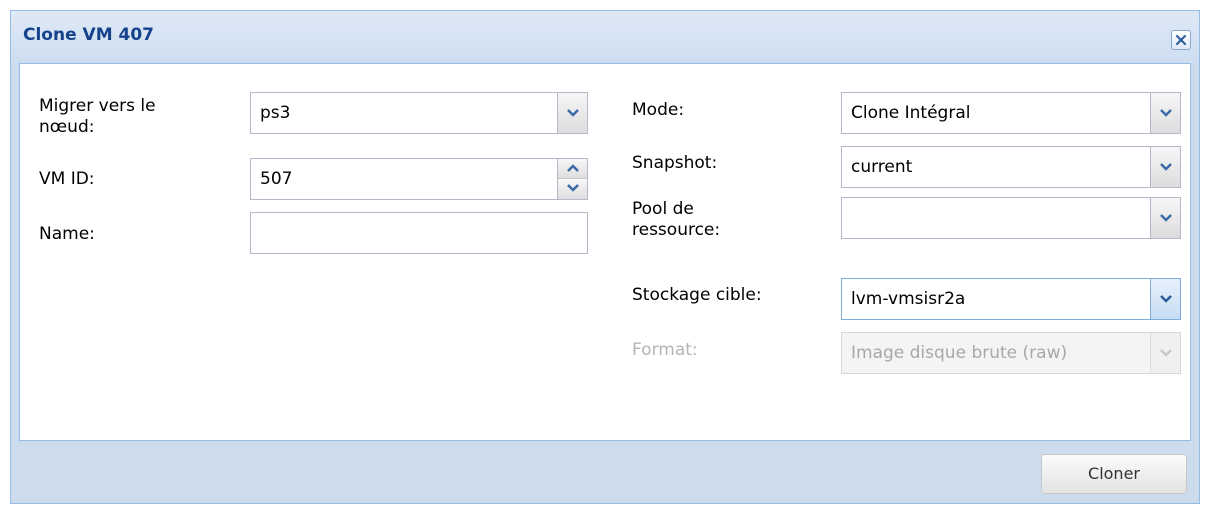 This screenshot has width=1208, height=506. What do you see at coordinates (676, 219) in the screenshot?
I see `resource-pool-label: Pool de ressource:` at bounding box center [676, 219].